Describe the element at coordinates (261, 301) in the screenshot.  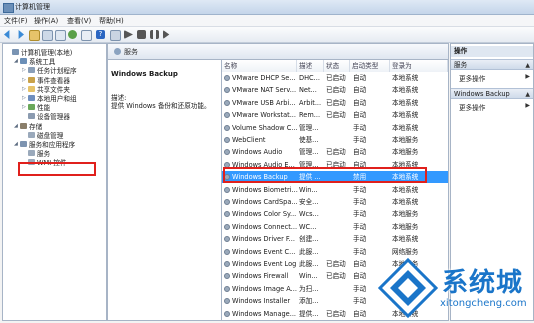
I see `table-cell: Windows Installer` at that location.